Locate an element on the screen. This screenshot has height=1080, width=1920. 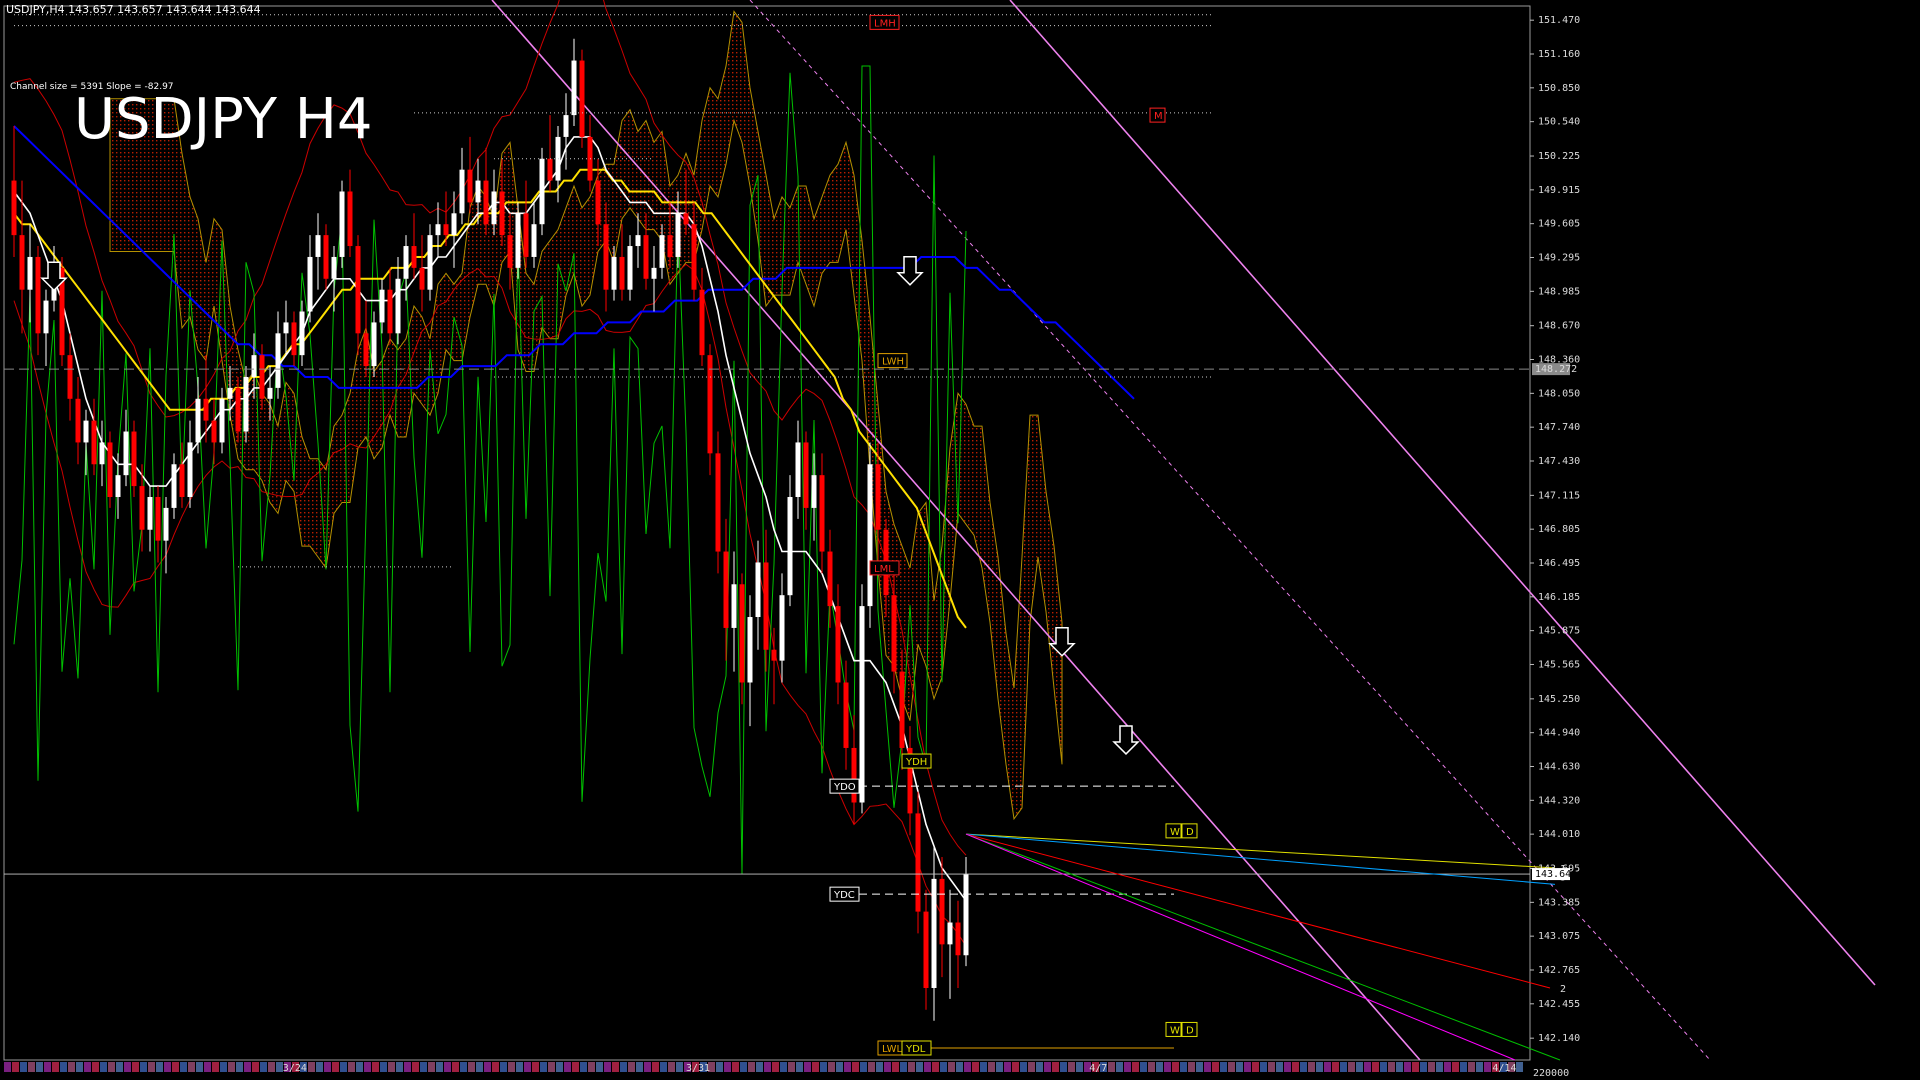
y-tick-label: 145.250 is located at coordinates (1559, 699).